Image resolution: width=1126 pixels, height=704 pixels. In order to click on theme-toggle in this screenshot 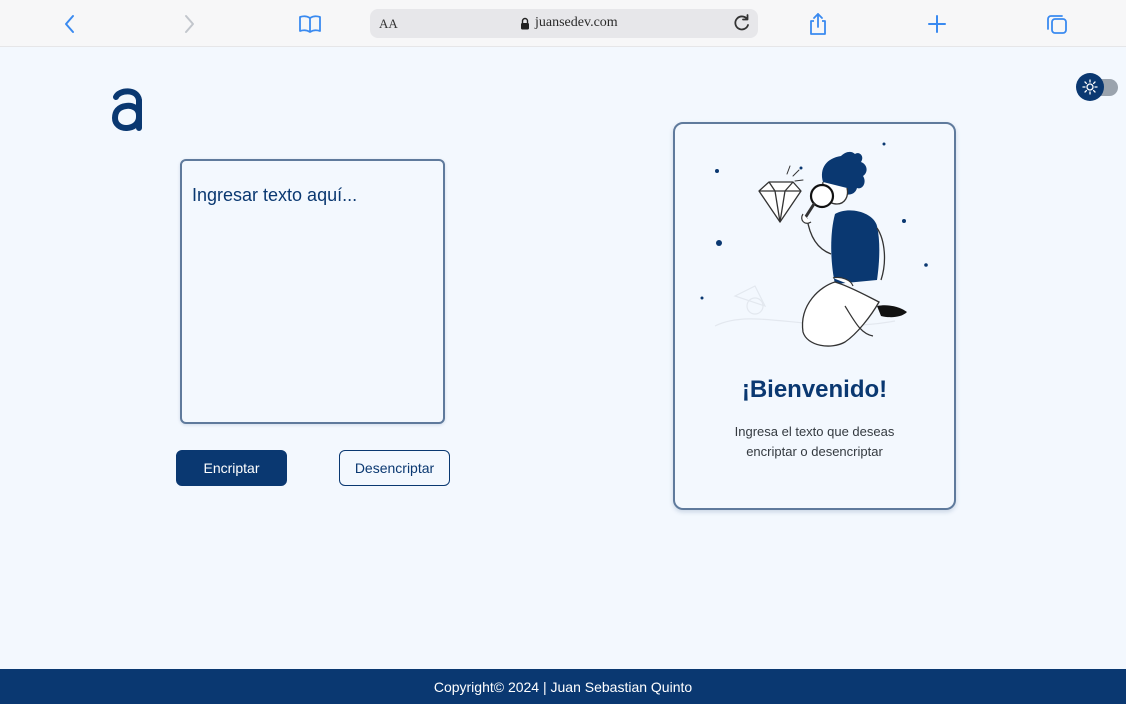, I will do `click(1097, 87)`.